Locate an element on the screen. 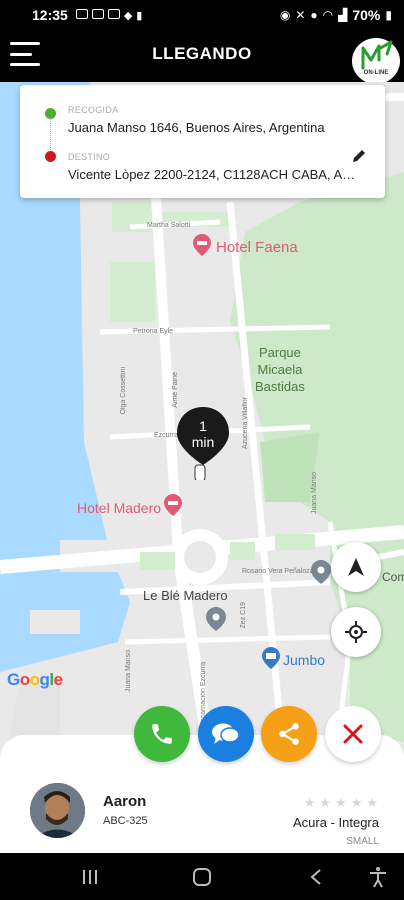  car-size: SMALL is located at coordinates (362, 841).